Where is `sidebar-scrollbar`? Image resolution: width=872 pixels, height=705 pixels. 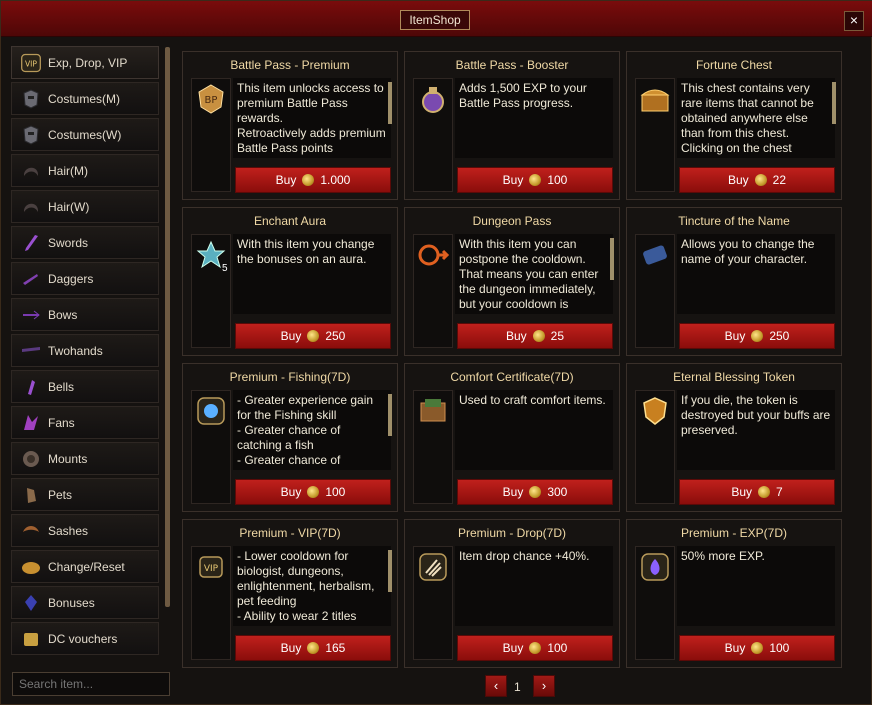
sidebar-scrollbar is located at coordinates (167, 327).